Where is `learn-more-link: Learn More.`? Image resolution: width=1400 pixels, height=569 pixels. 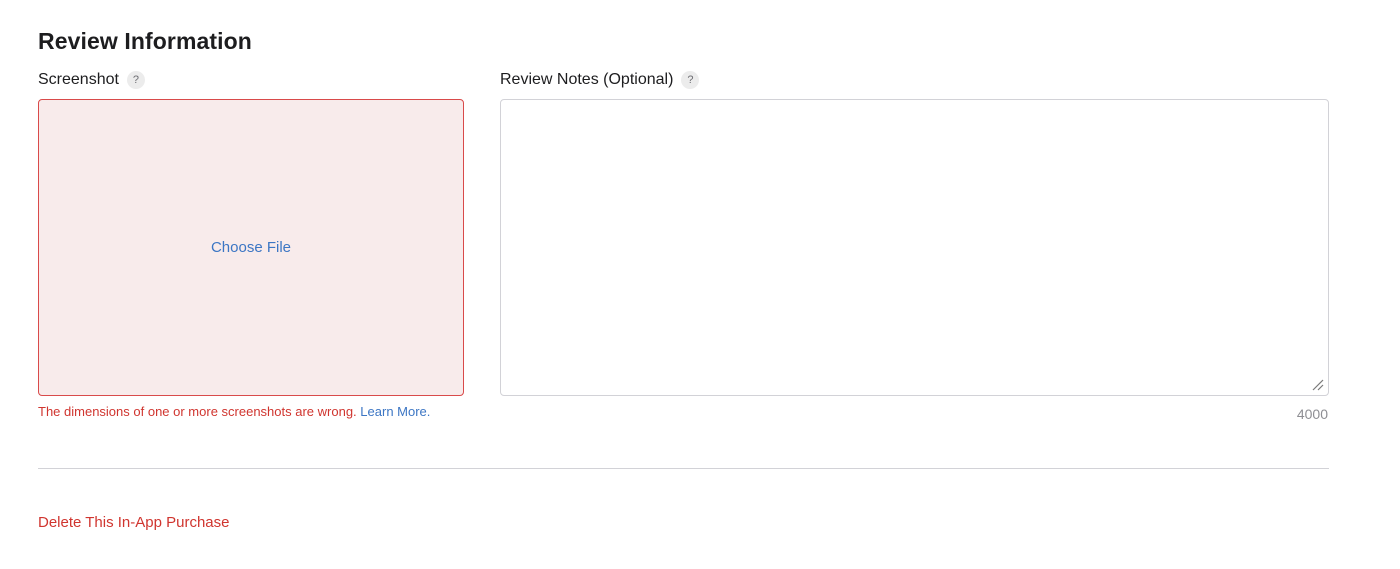
learn-more-link: Learn More. is located at coordinates (395, 411).